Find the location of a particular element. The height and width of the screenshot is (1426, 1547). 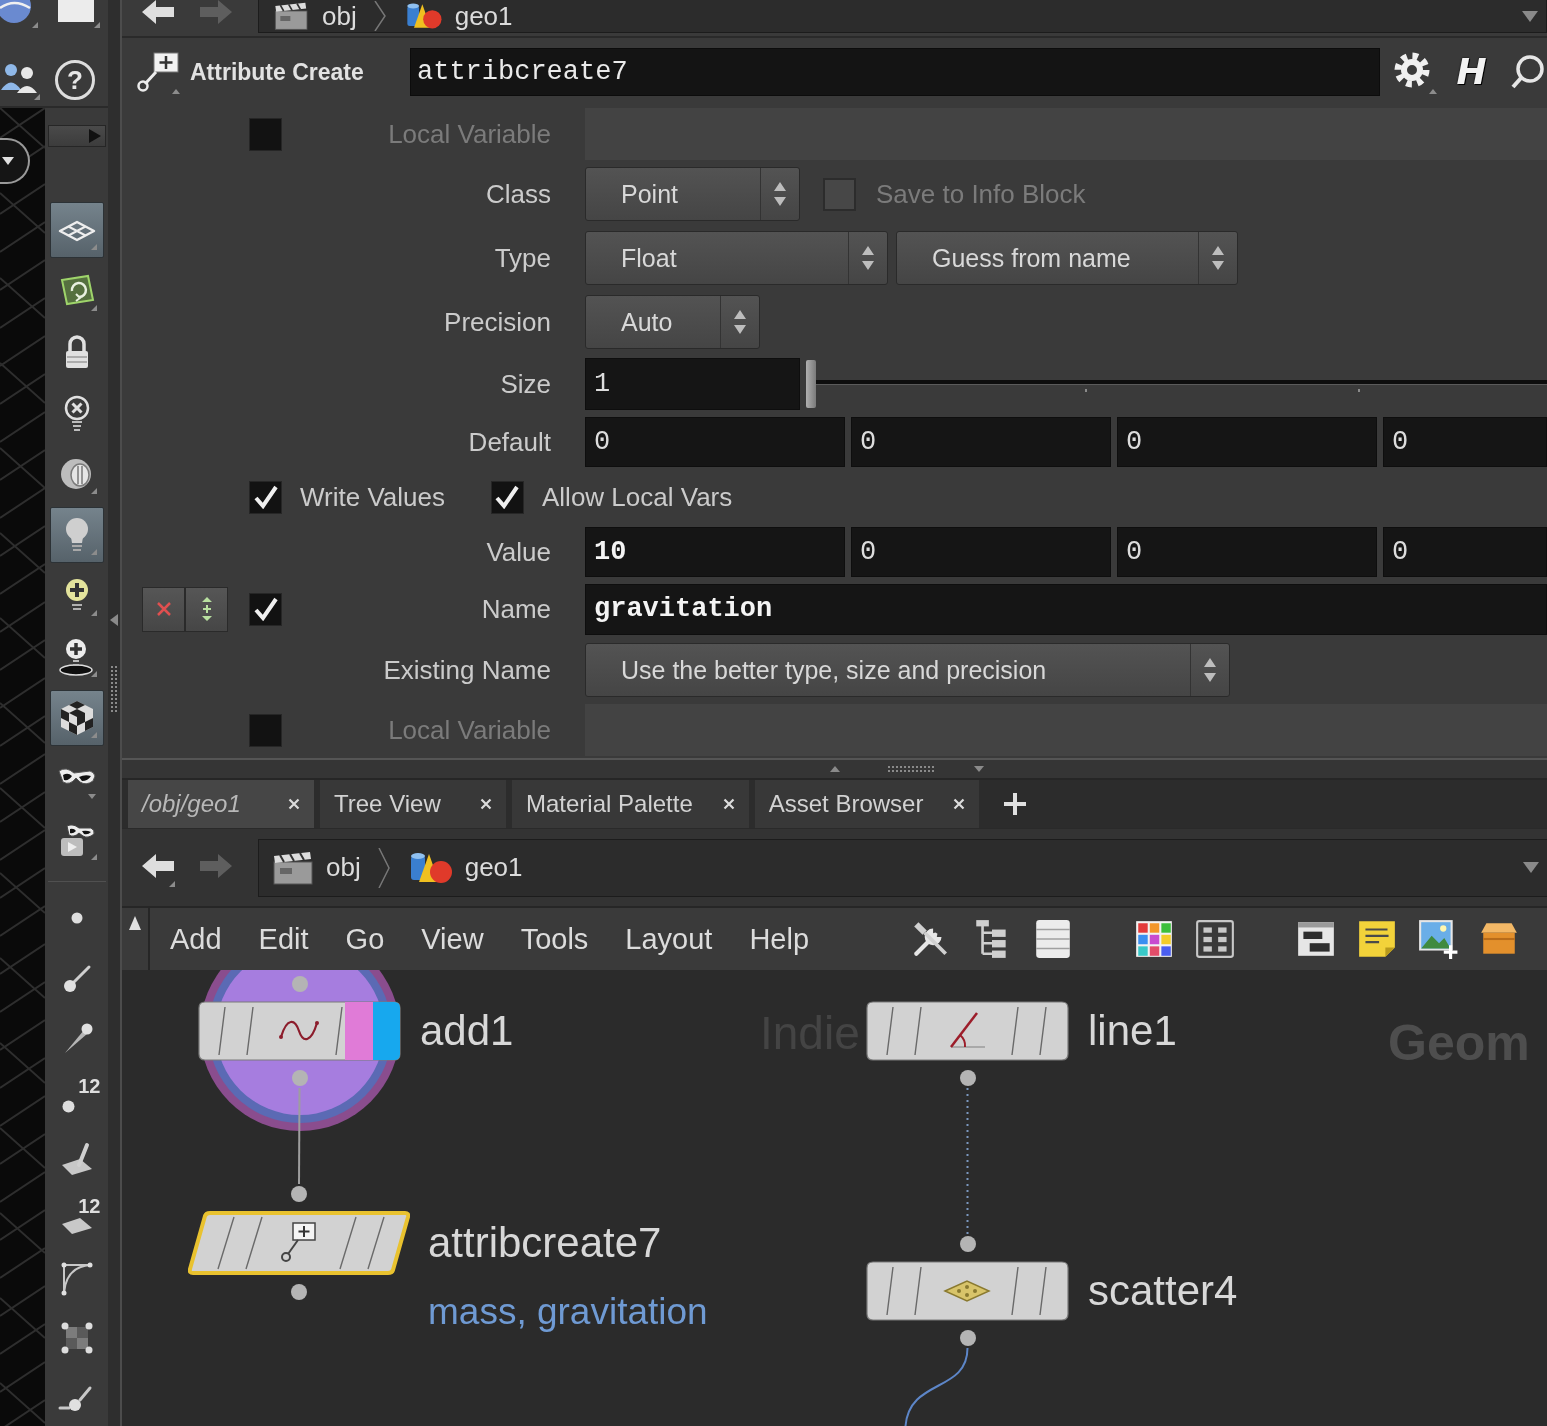

number-field: 10 is located at coordinates (715, 552).